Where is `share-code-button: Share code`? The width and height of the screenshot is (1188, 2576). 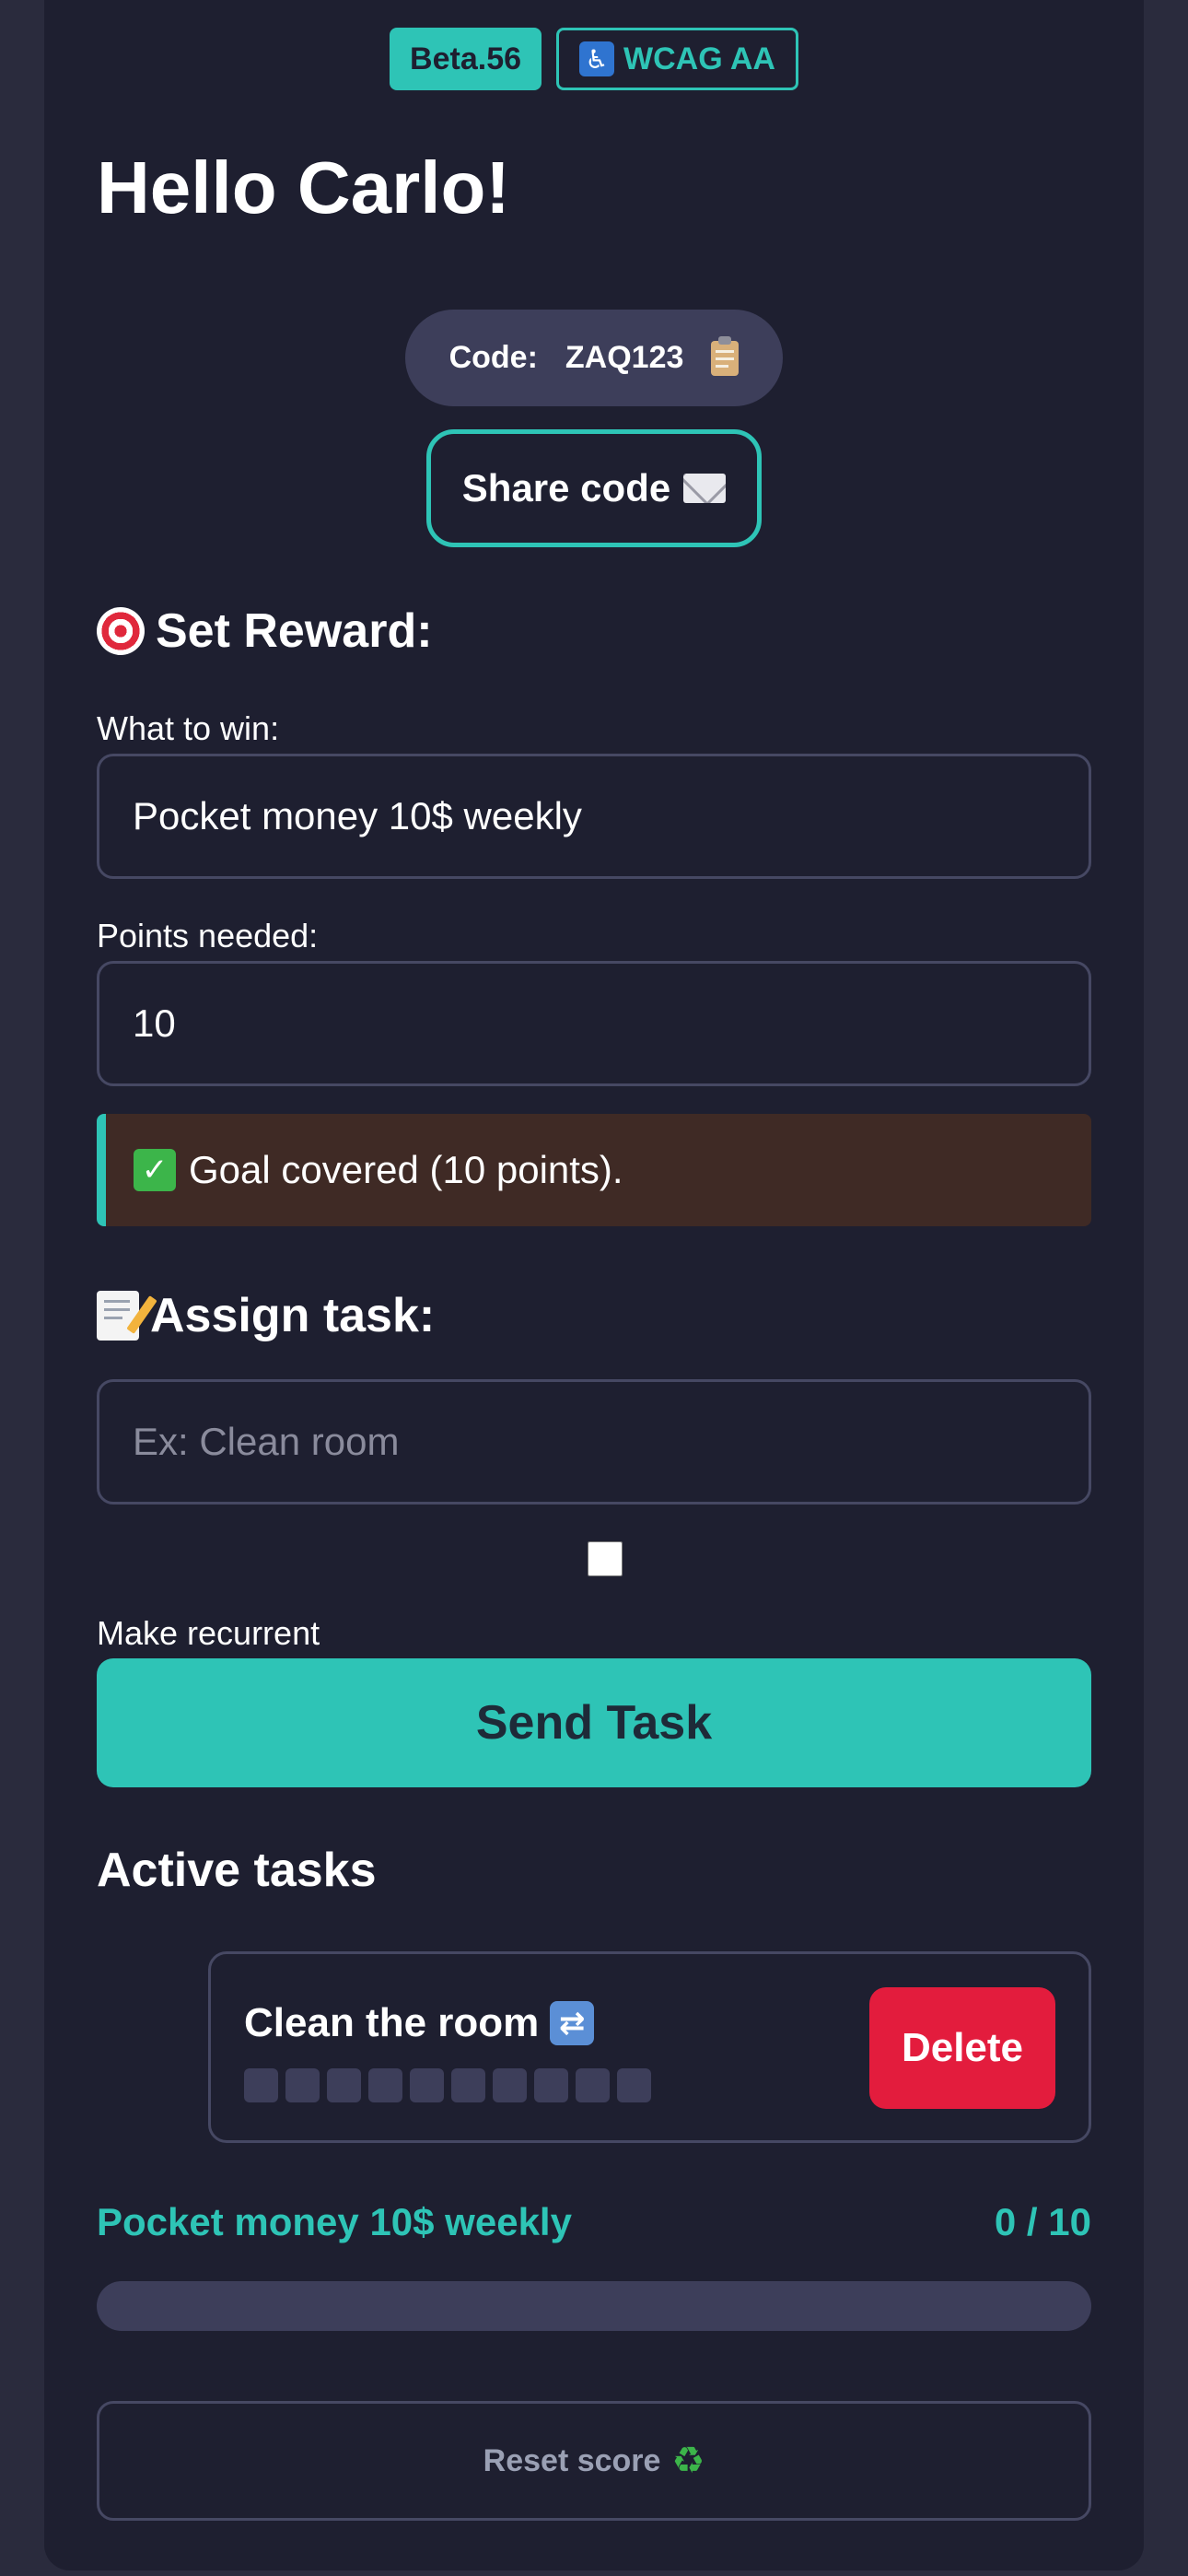 share-code-button: Share code is located at coordinates (594, 488).